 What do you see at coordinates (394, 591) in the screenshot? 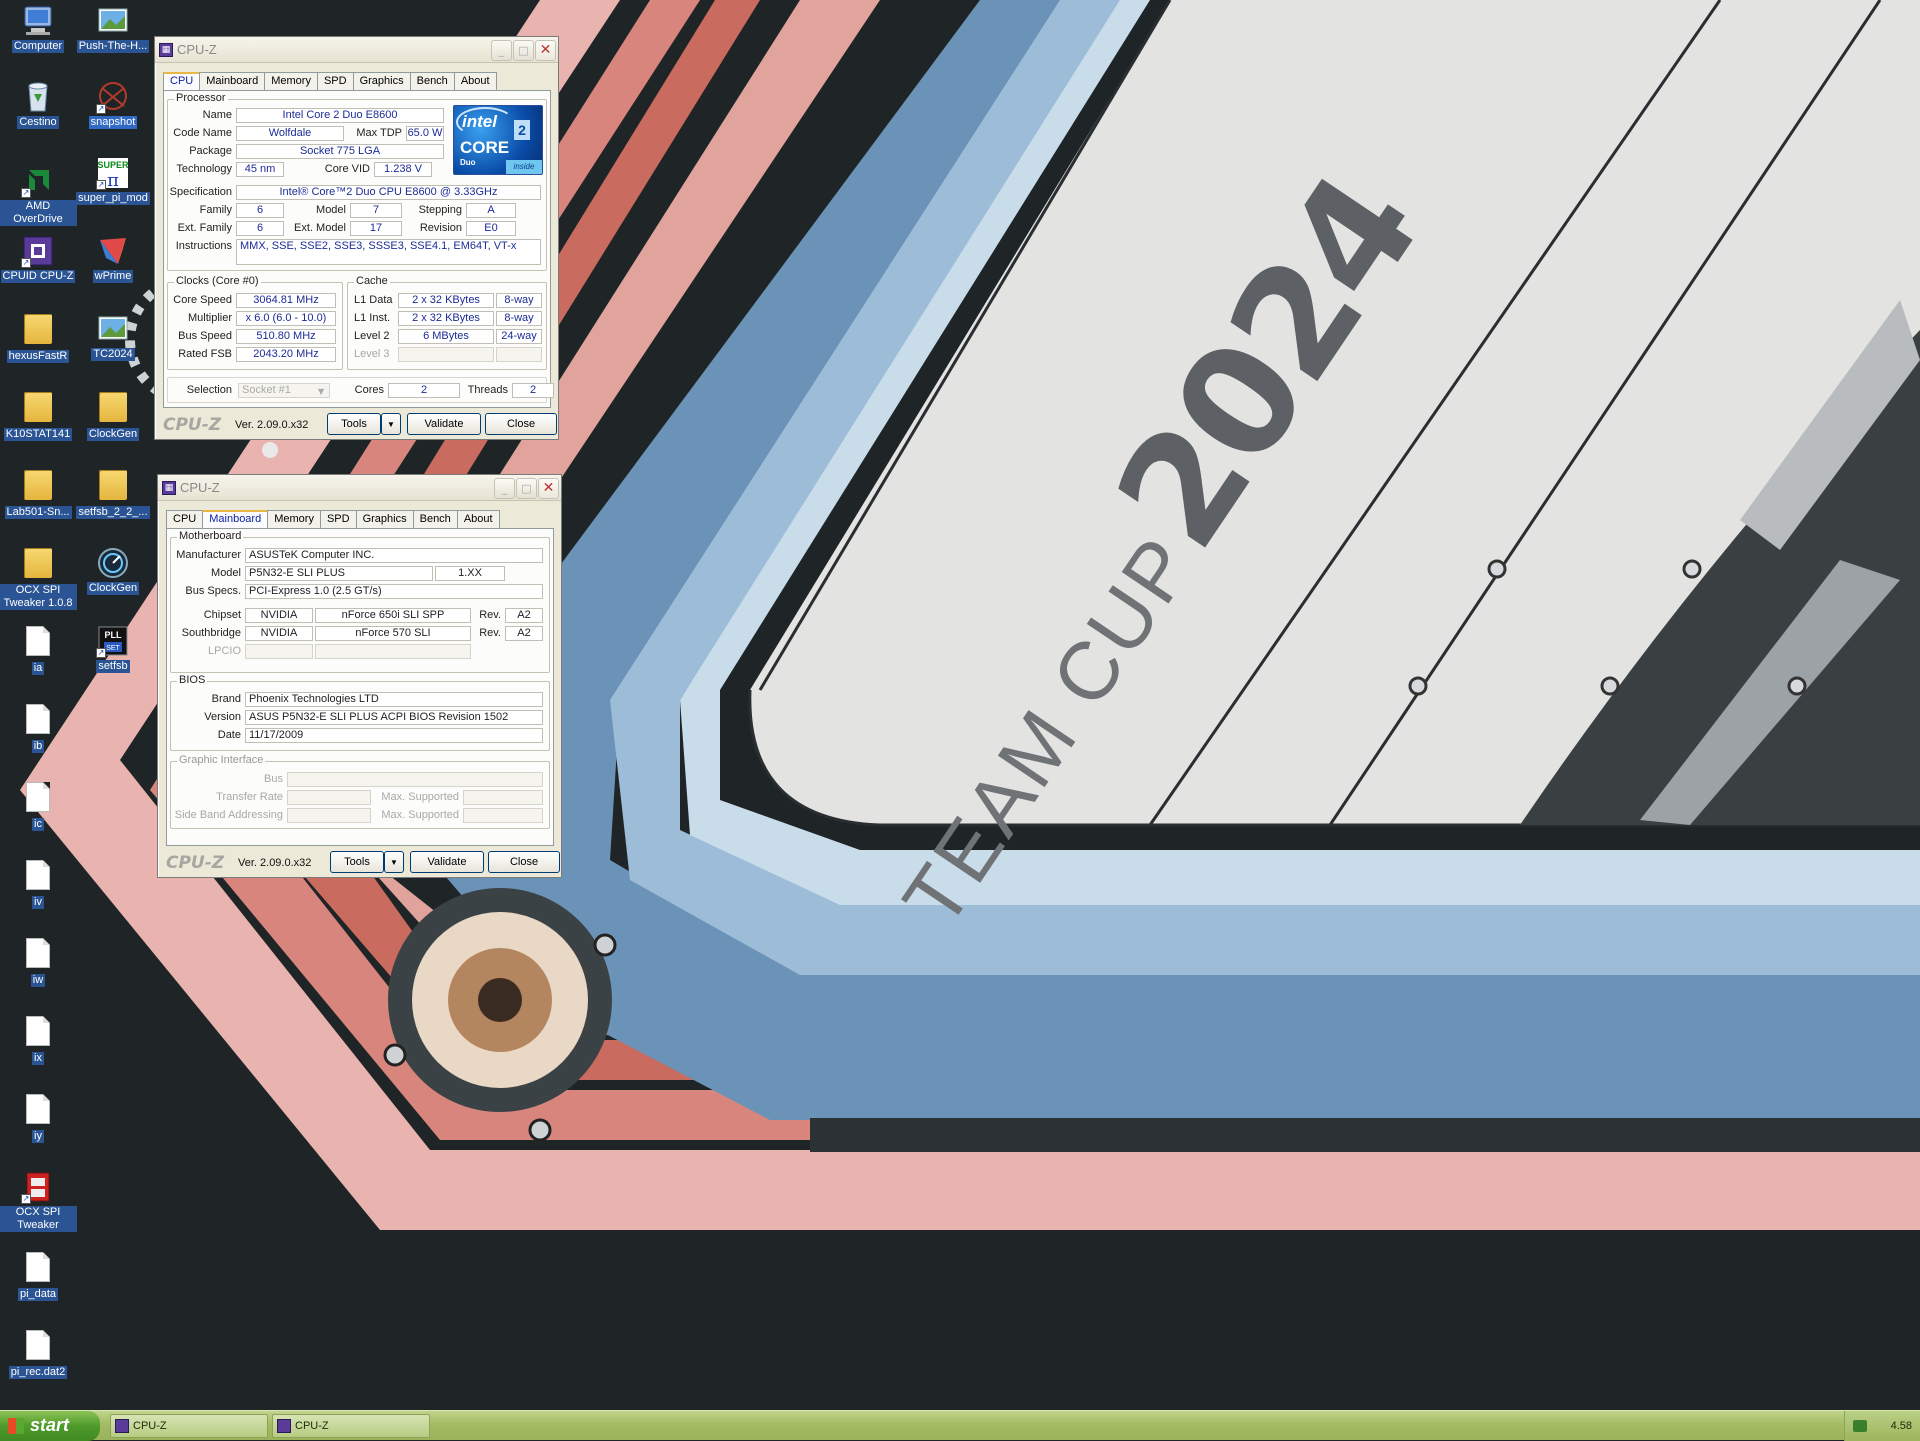
I see `busspecs-value: PCI-Express 1.0 (2.5 GT/s)` at bounding box center [394, 591].